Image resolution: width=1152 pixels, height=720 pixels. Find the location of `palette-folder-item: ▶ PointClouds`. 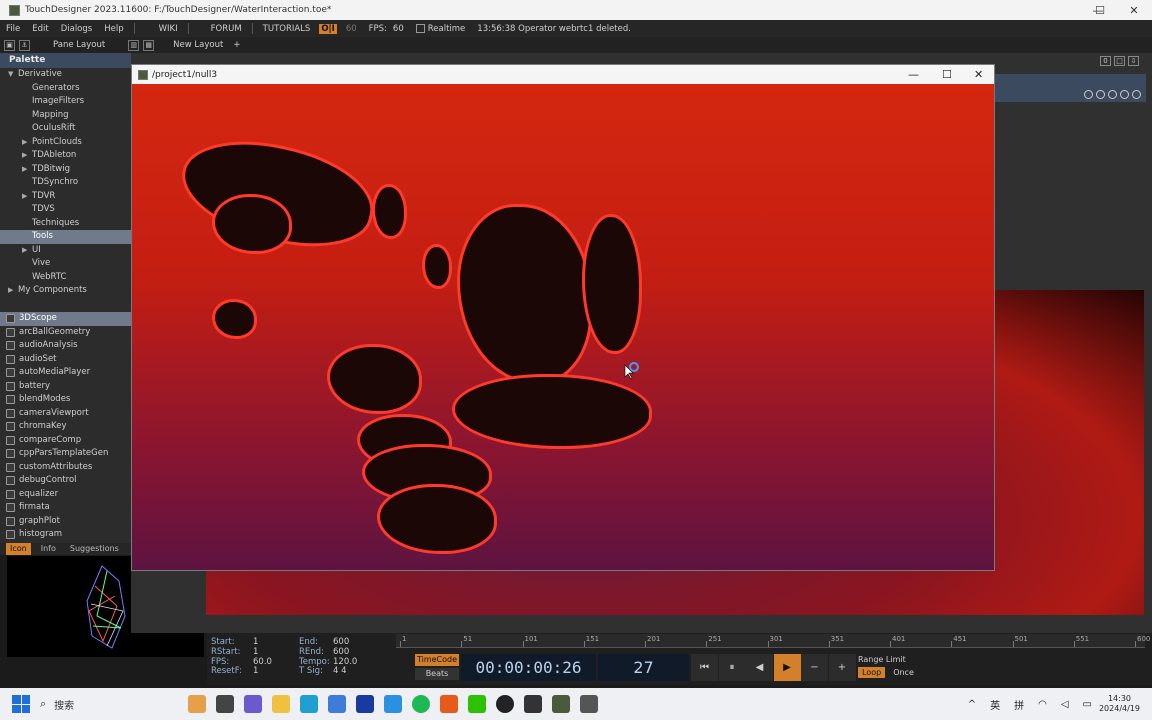

palette-folder-item: ▶ PointClouds is located at coordinates (65, 143).